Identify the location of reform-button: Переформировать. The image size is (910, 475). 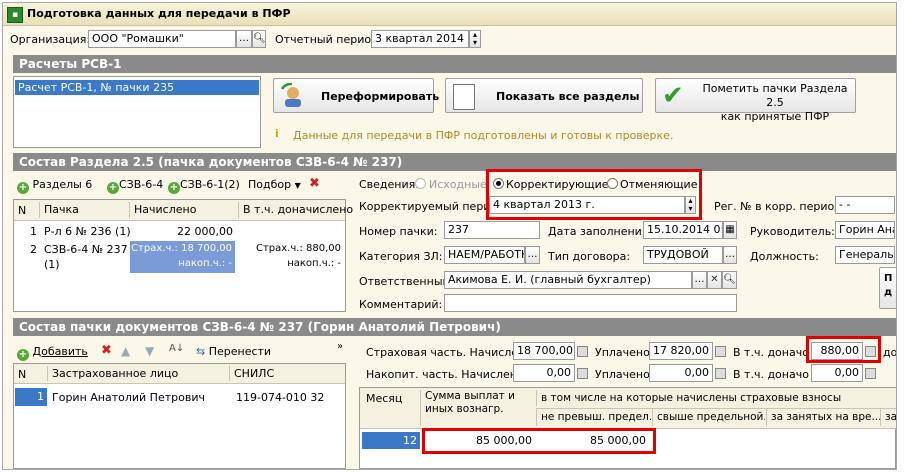
(356, 95).